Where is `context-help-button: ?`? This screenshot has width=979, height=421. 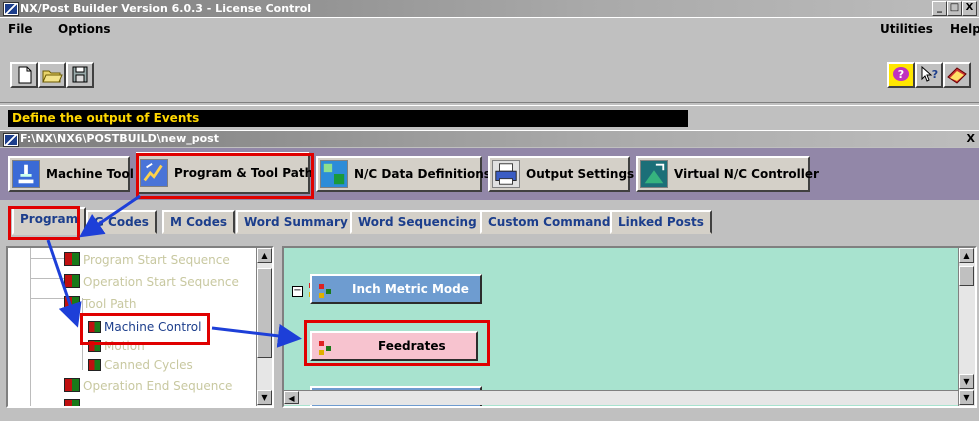 context-help-button: ? is located at coordinates (929, 75).